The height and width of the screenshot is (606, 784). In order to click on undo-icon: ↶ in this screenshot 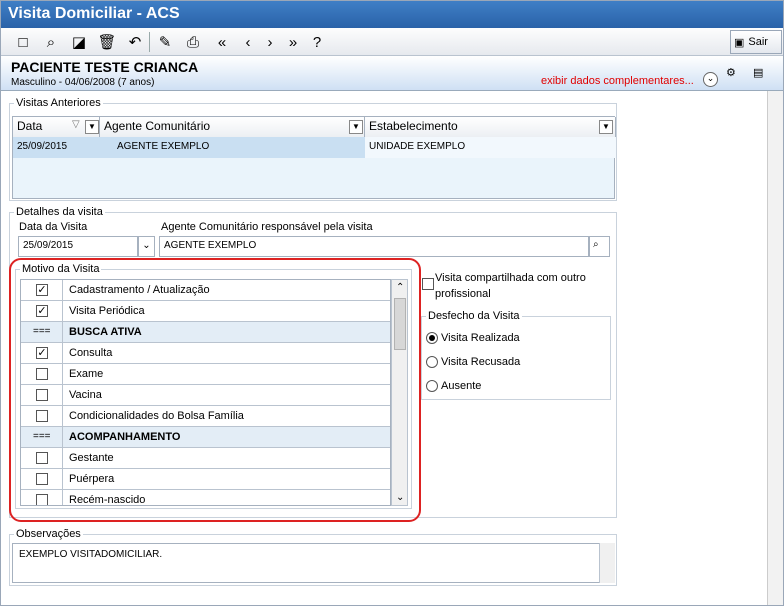, I will do `click(135, 42)`.